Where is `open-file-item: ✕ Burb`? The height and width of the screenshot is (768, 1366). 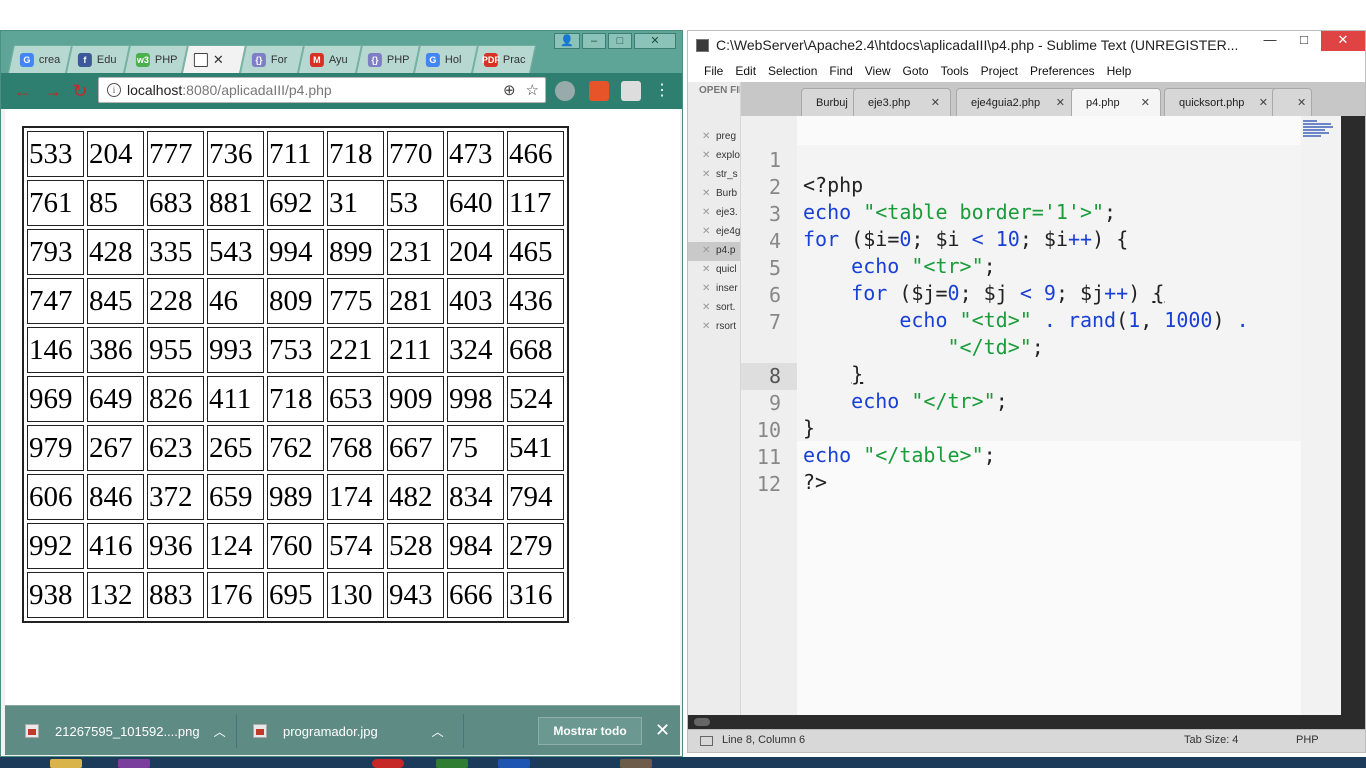 open-file-item: ✕ Burb is located at coordinates (714, 194).